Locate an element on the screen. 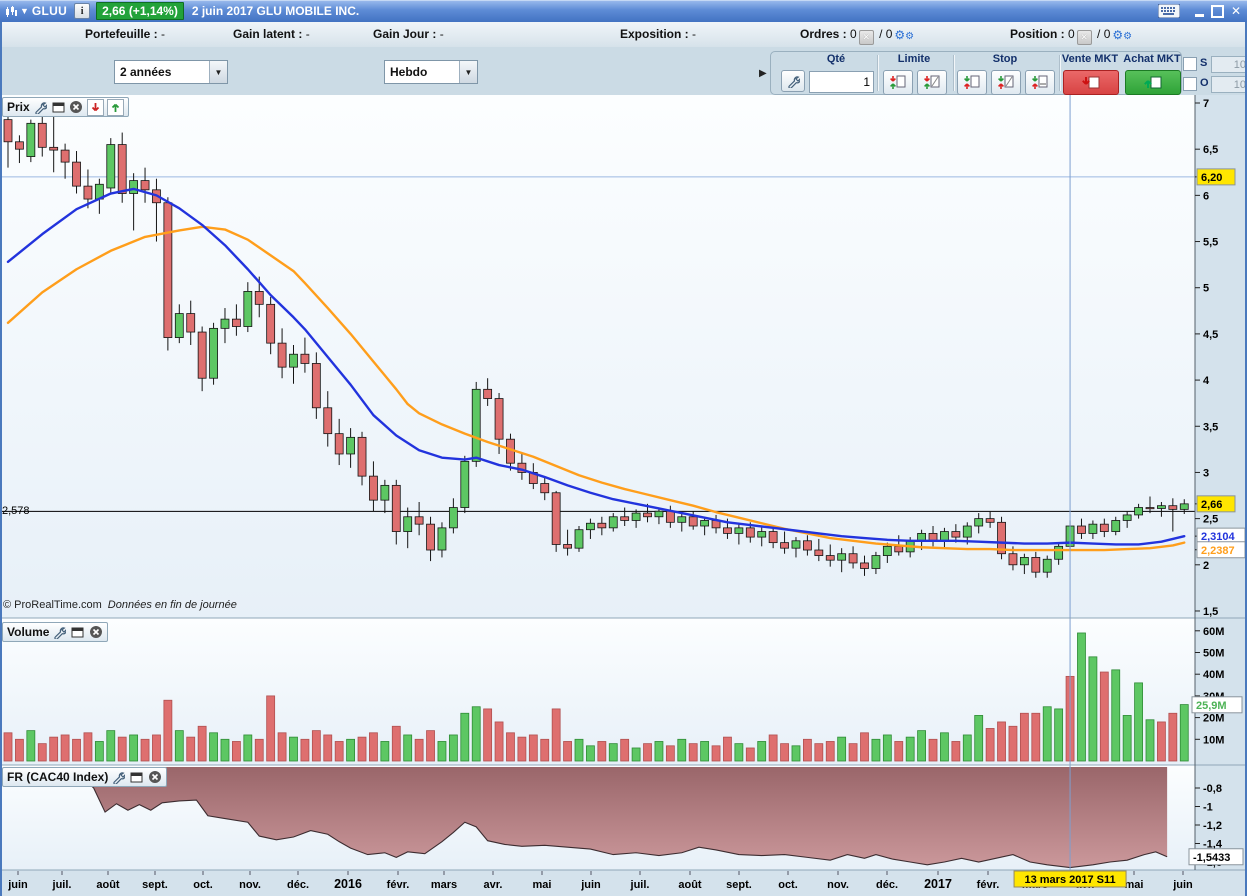 Image resolution: width=1247 pixels, height=896 pixels. svg-text: 13 mars 2017 S11 is located at coordinates (1069, 880).